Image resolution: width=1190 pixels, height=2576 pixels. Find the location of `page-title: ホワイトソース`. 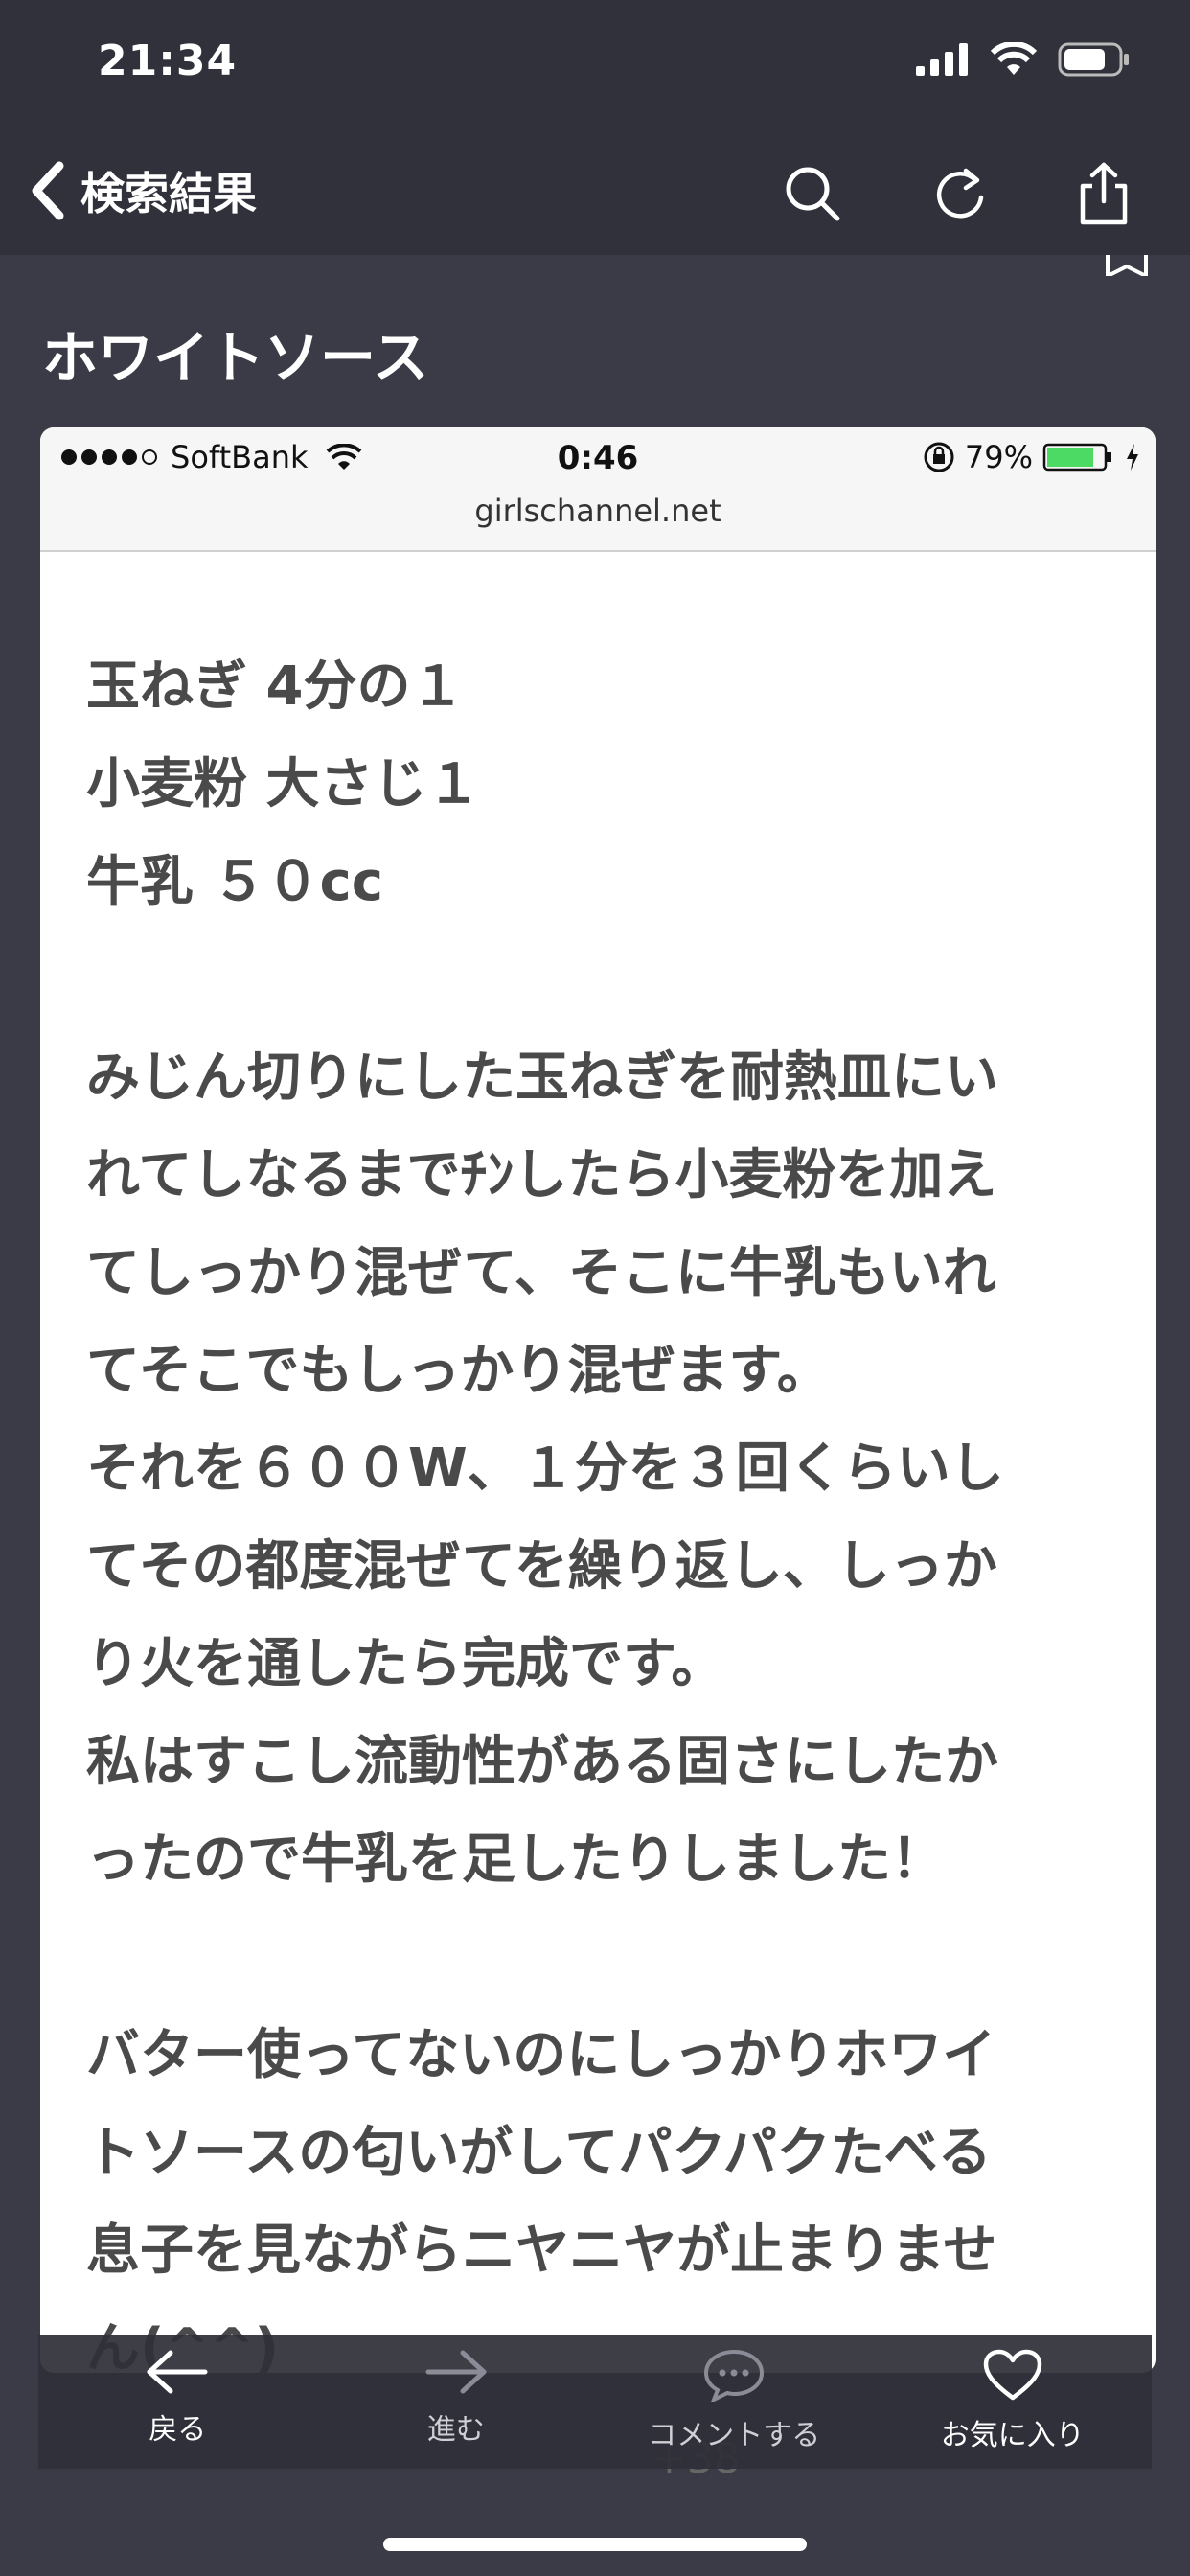

page-title: ホワイトソース is located at coordinates (236, 357).